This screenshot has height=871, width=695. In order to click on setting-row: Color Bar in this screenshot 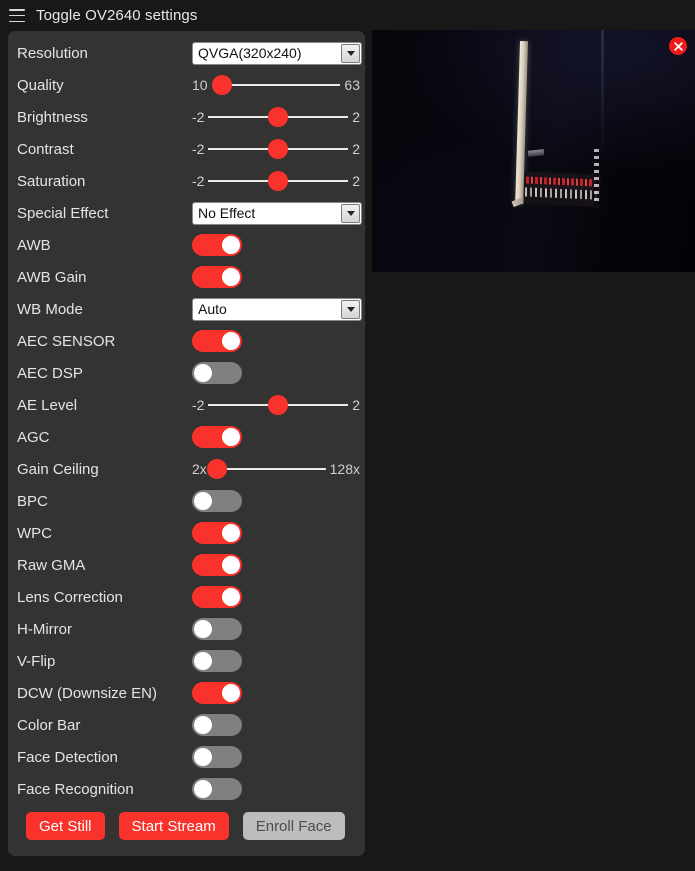, I will do `click(186, 725)`.